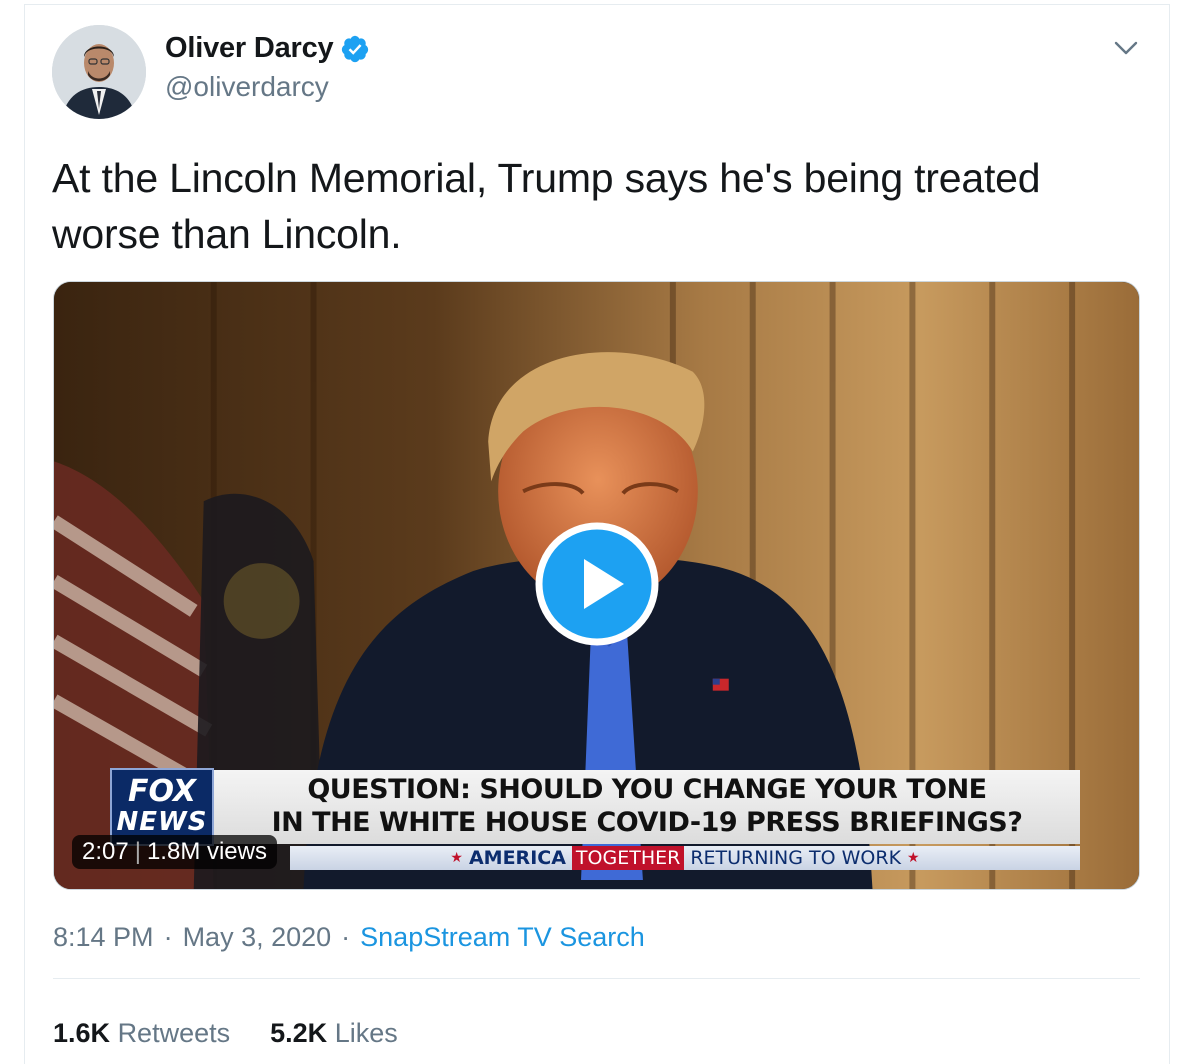  Describe the element at coordinates (366, 1033) in the screenshot. I see `likes-label: Likes` at that location.